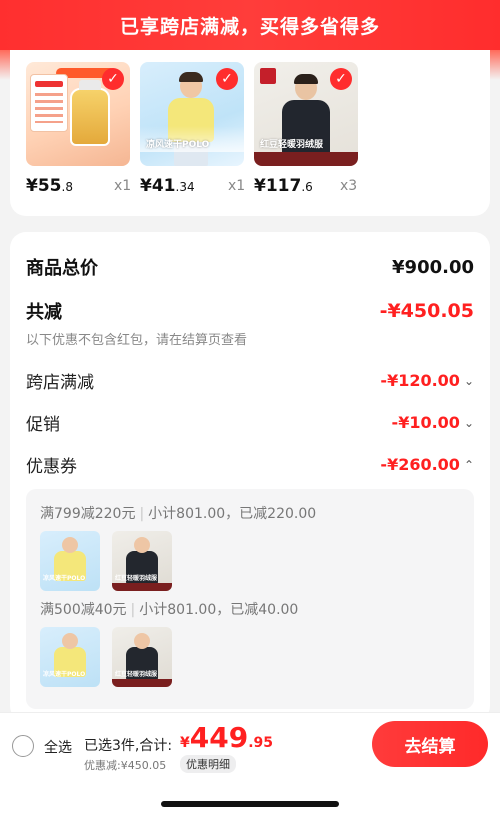  Describe the element at coordinates (49, 103) in the screenshot. I see `product-tag-graphic` at that location.